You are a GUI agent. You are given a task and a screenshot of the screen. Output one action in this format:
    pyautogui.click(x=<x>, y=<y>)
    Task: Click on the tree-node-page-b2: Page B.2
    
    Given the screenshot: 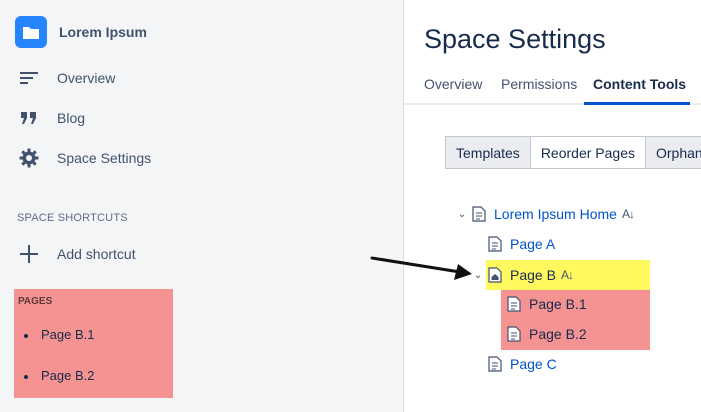 What is the action you would take?
    pyautogui.click(x=547, y=334)
    